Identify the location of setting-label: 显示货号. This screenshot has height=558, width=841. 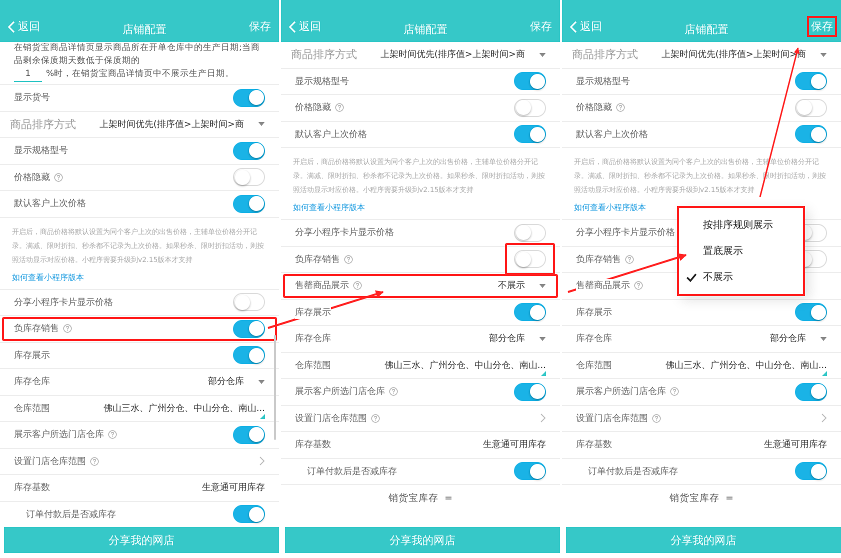
(32, 97).